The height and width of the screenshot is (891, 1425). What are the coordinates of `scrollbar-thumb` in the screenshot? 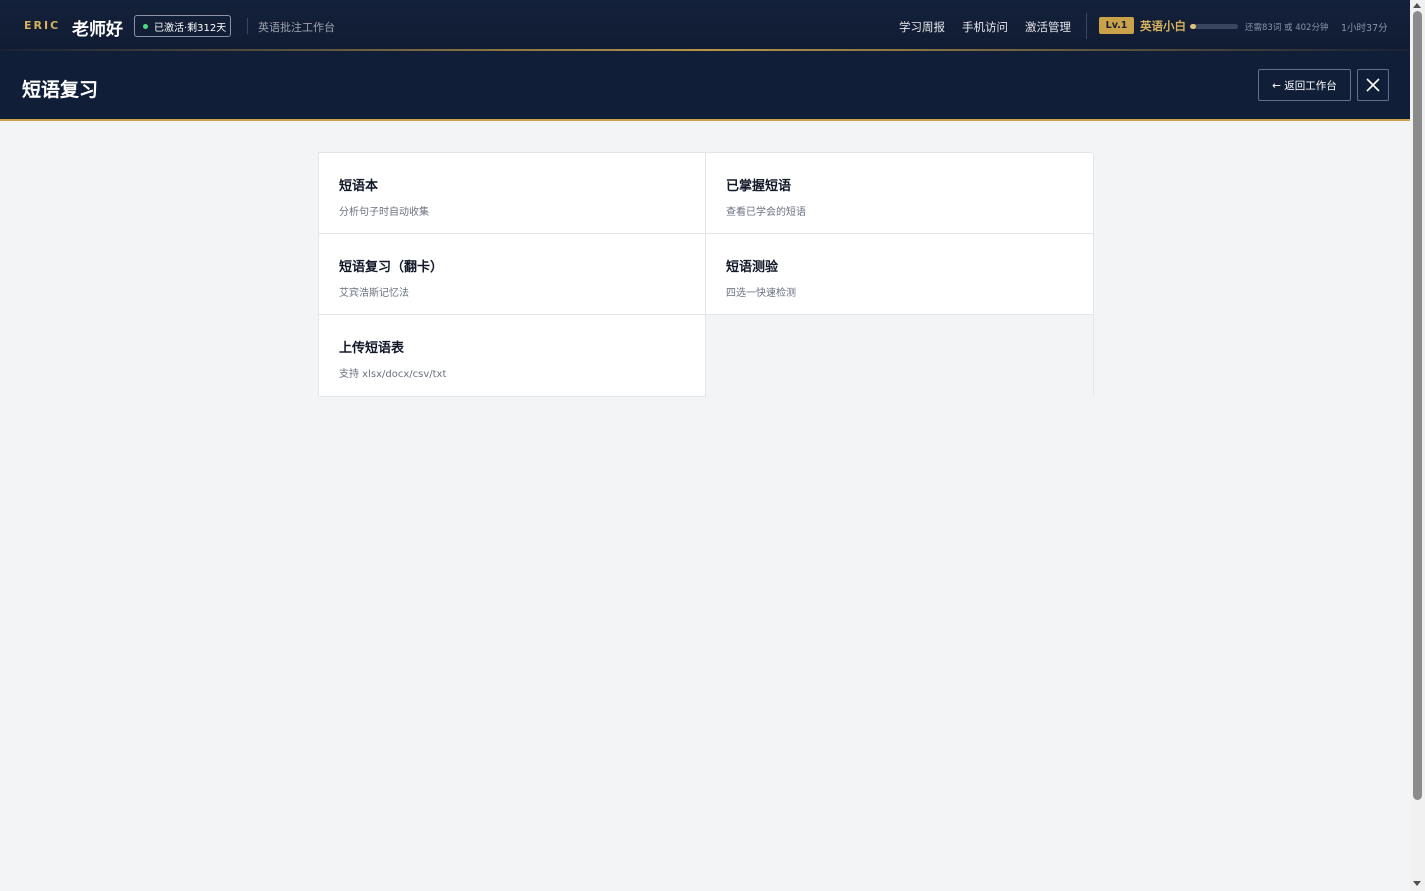 It's located at (1417, 405).